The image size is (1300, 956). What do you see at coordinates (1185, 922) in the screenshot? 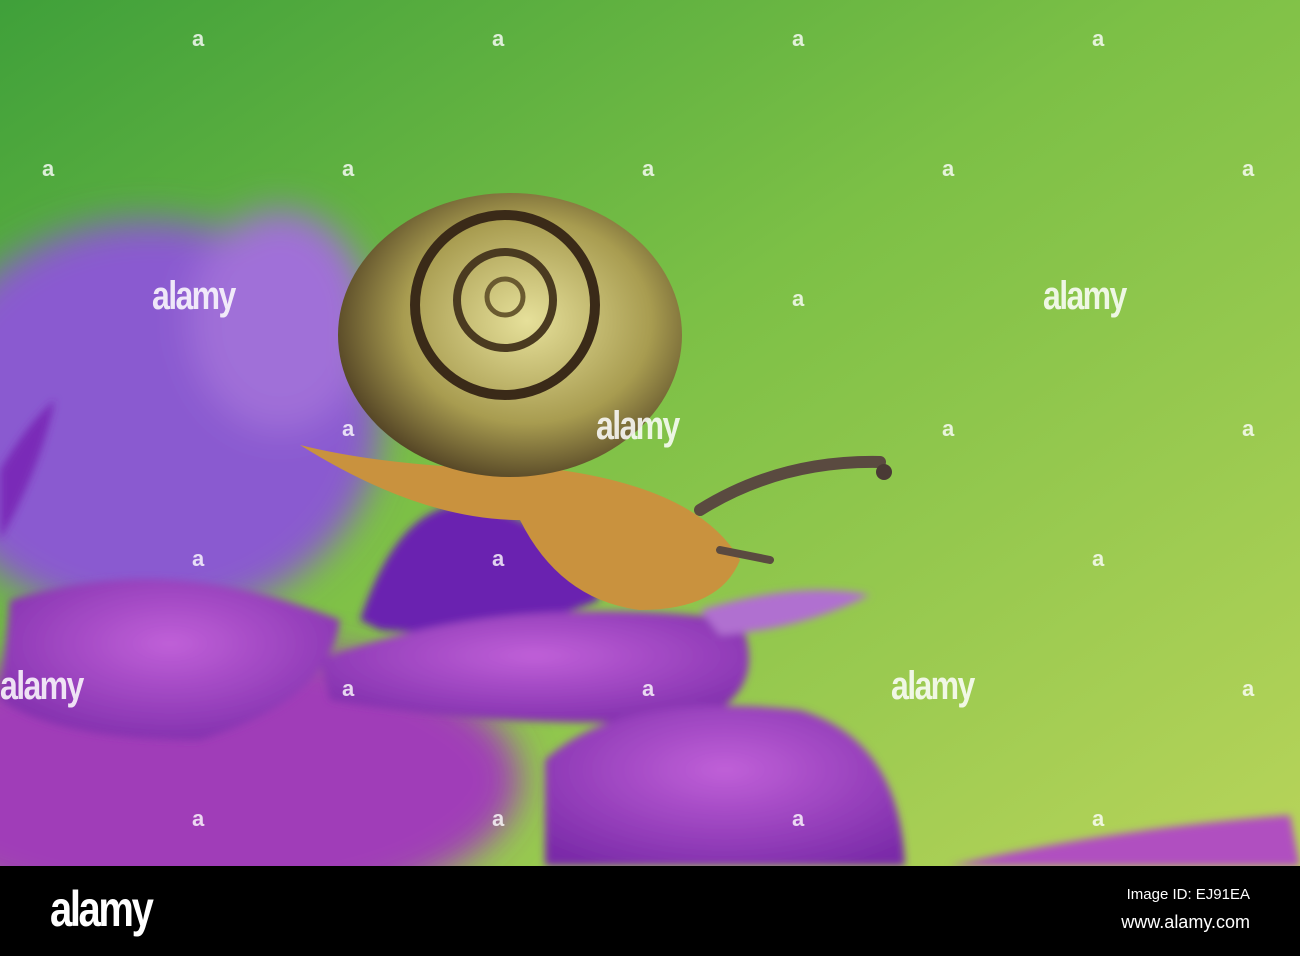
I see `website-link: www.alamy.com` at bounding box center [1185, 922].